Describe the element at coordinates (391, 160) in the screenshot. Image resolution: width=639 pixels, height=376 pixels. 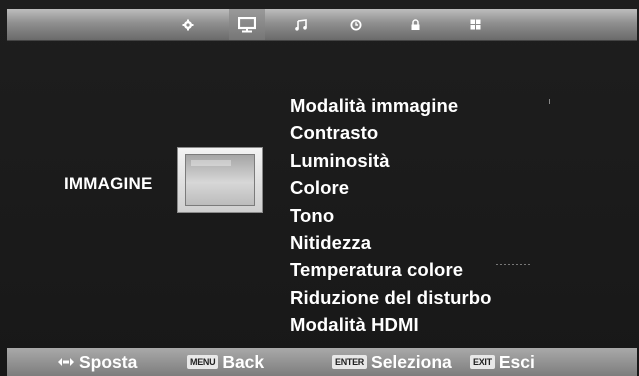
I see `menu-item-brightness: Luminosità` at that location.